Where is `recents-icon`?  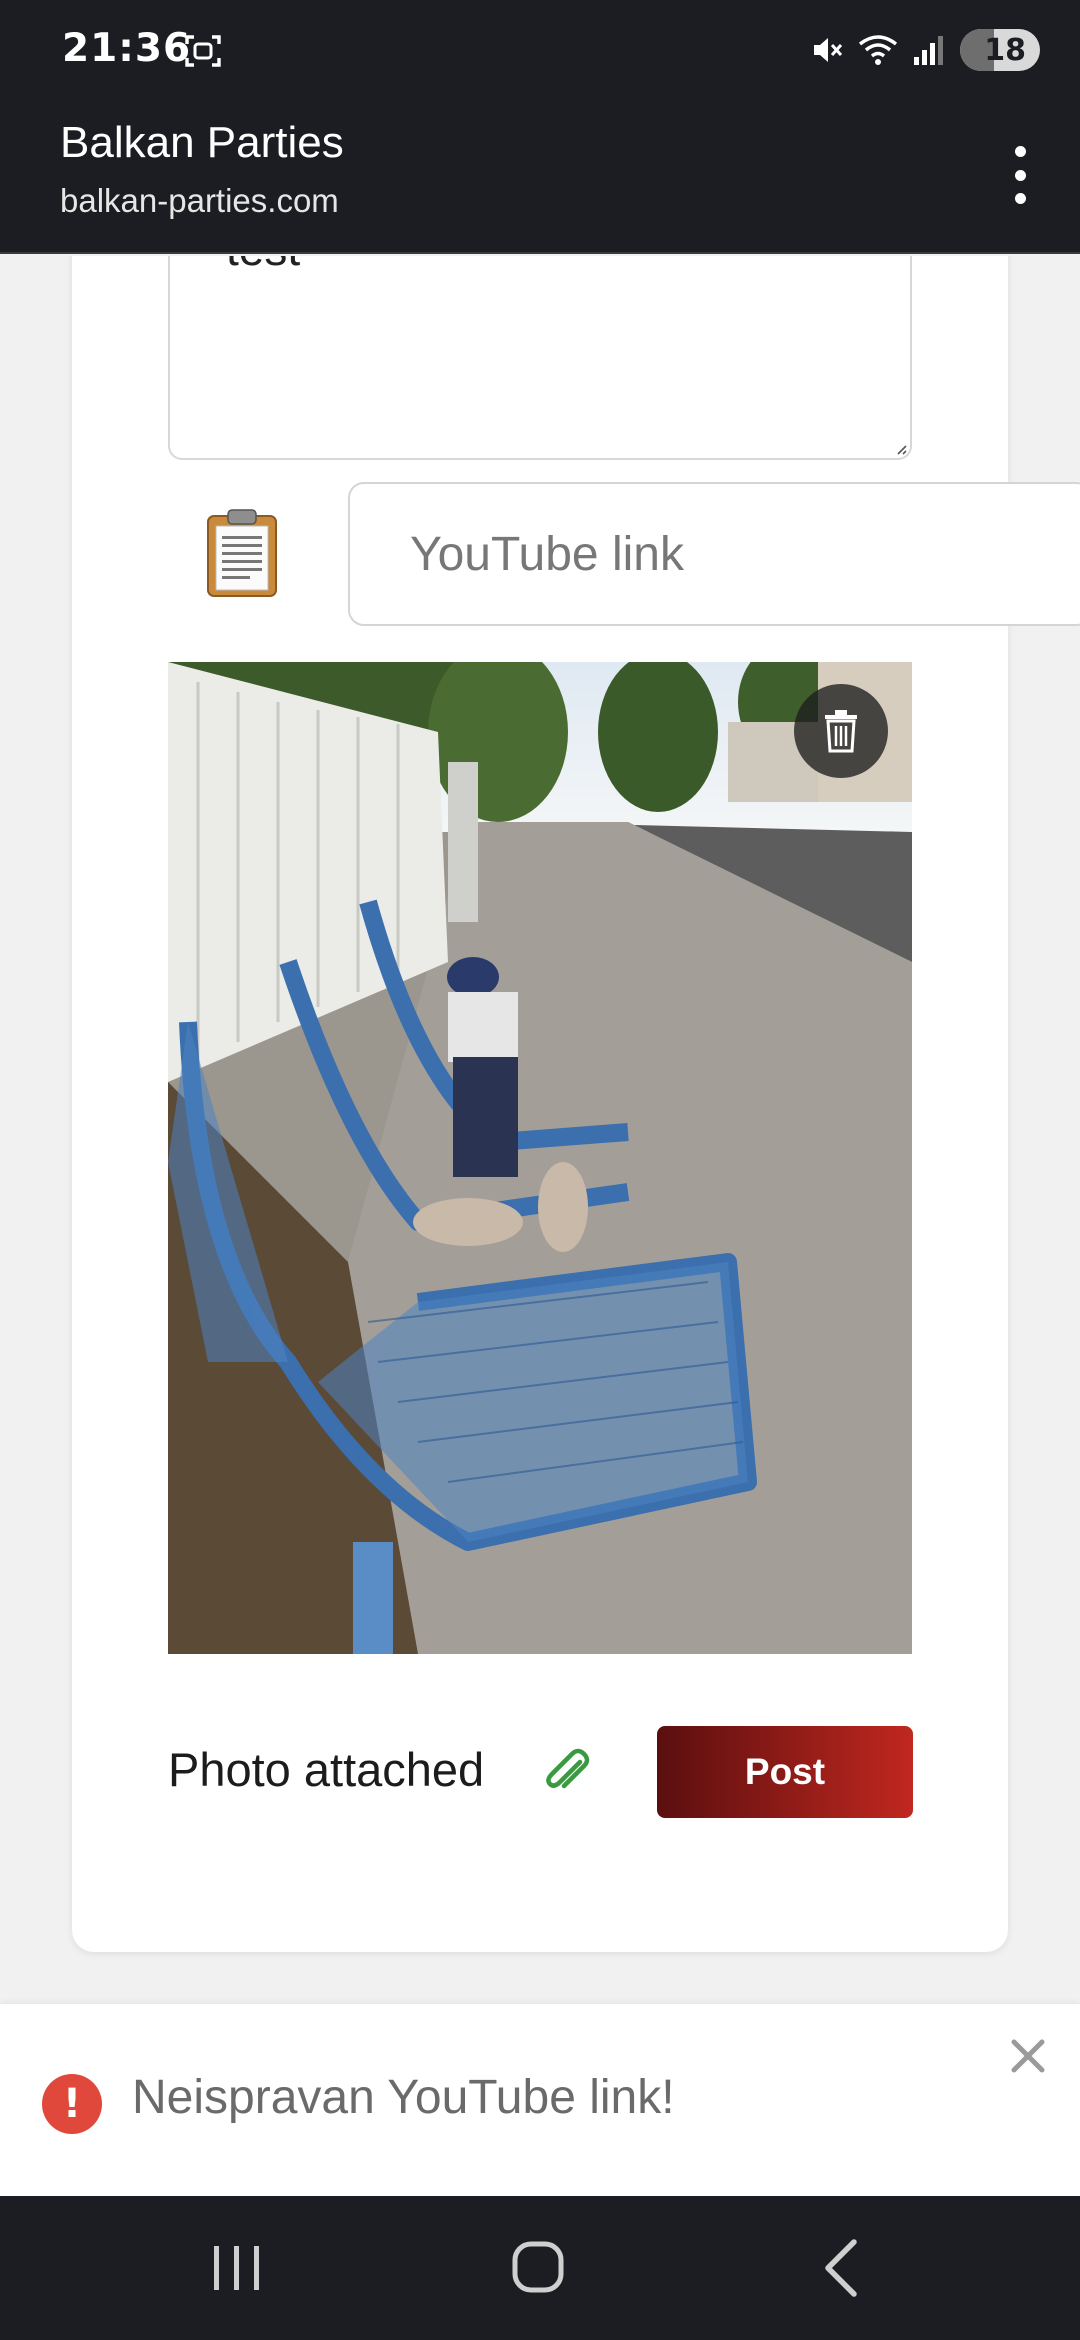
recents-icon is located at coordinates (237, 2268).